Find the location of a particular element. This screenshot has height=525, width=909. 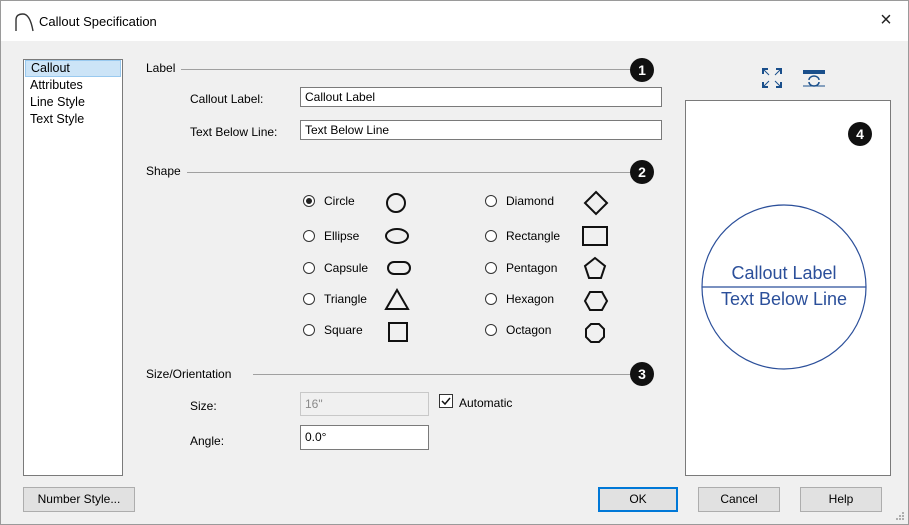

diamond-shape-icon is located at coordinates (596, 203).